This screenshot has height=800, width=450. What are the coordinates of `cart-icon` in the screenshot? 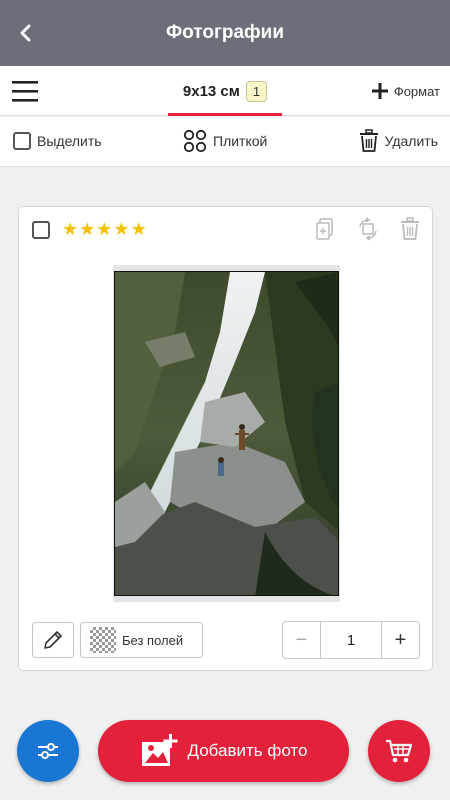 It's located at (399, 751).